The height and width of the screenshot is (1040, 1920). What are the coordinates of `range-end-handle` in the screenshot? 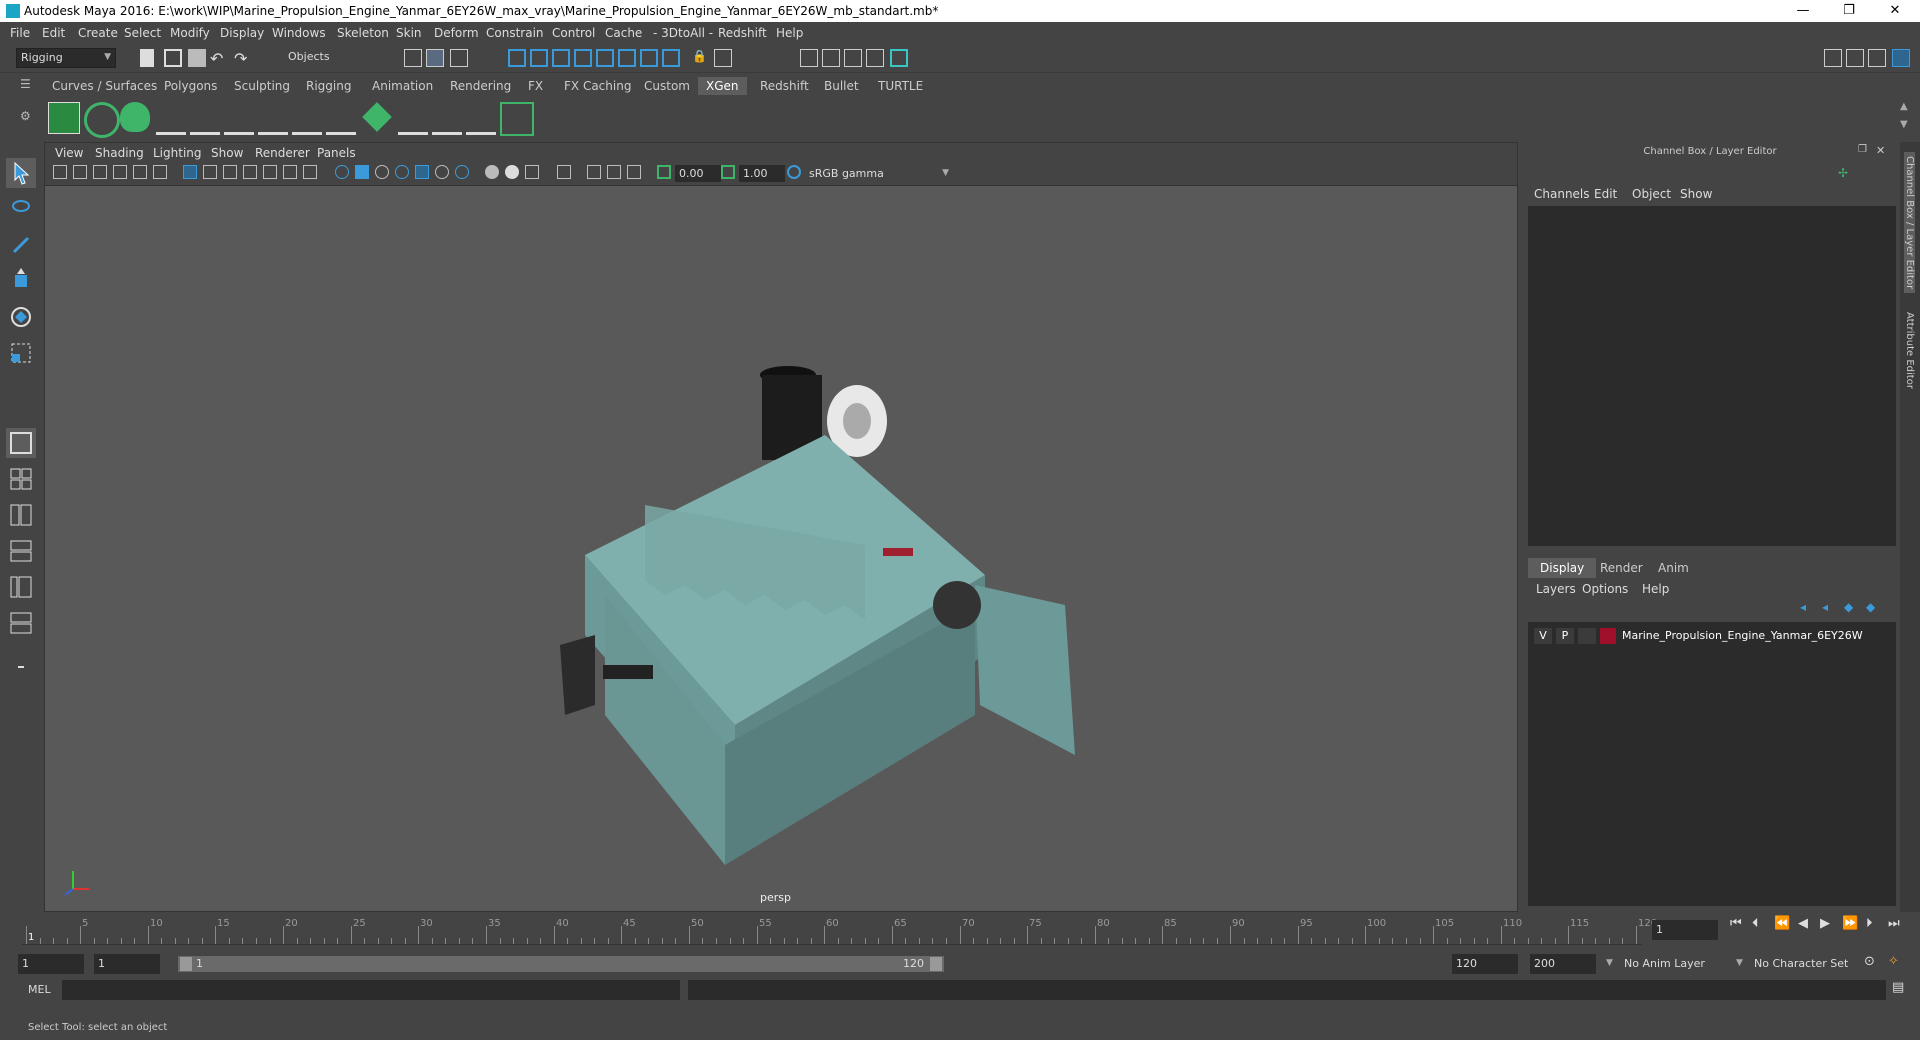 It's located at (936, 964).